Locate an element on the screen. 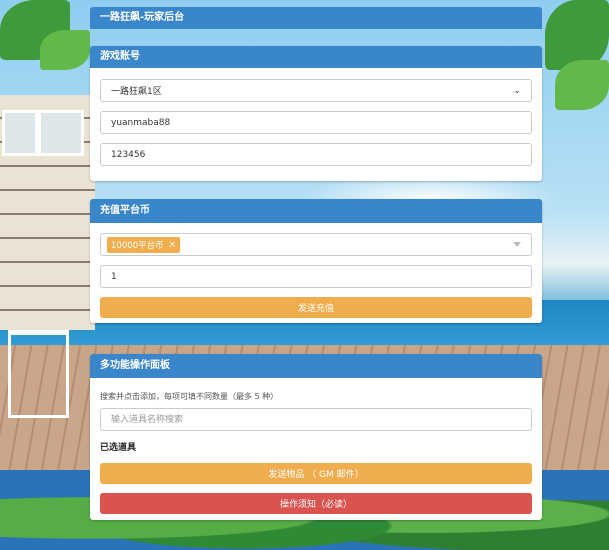 The height and width of the screenshot is (550, 609). multi-panel-title: 多功能操作面板 is located at coordinates (316, 366).